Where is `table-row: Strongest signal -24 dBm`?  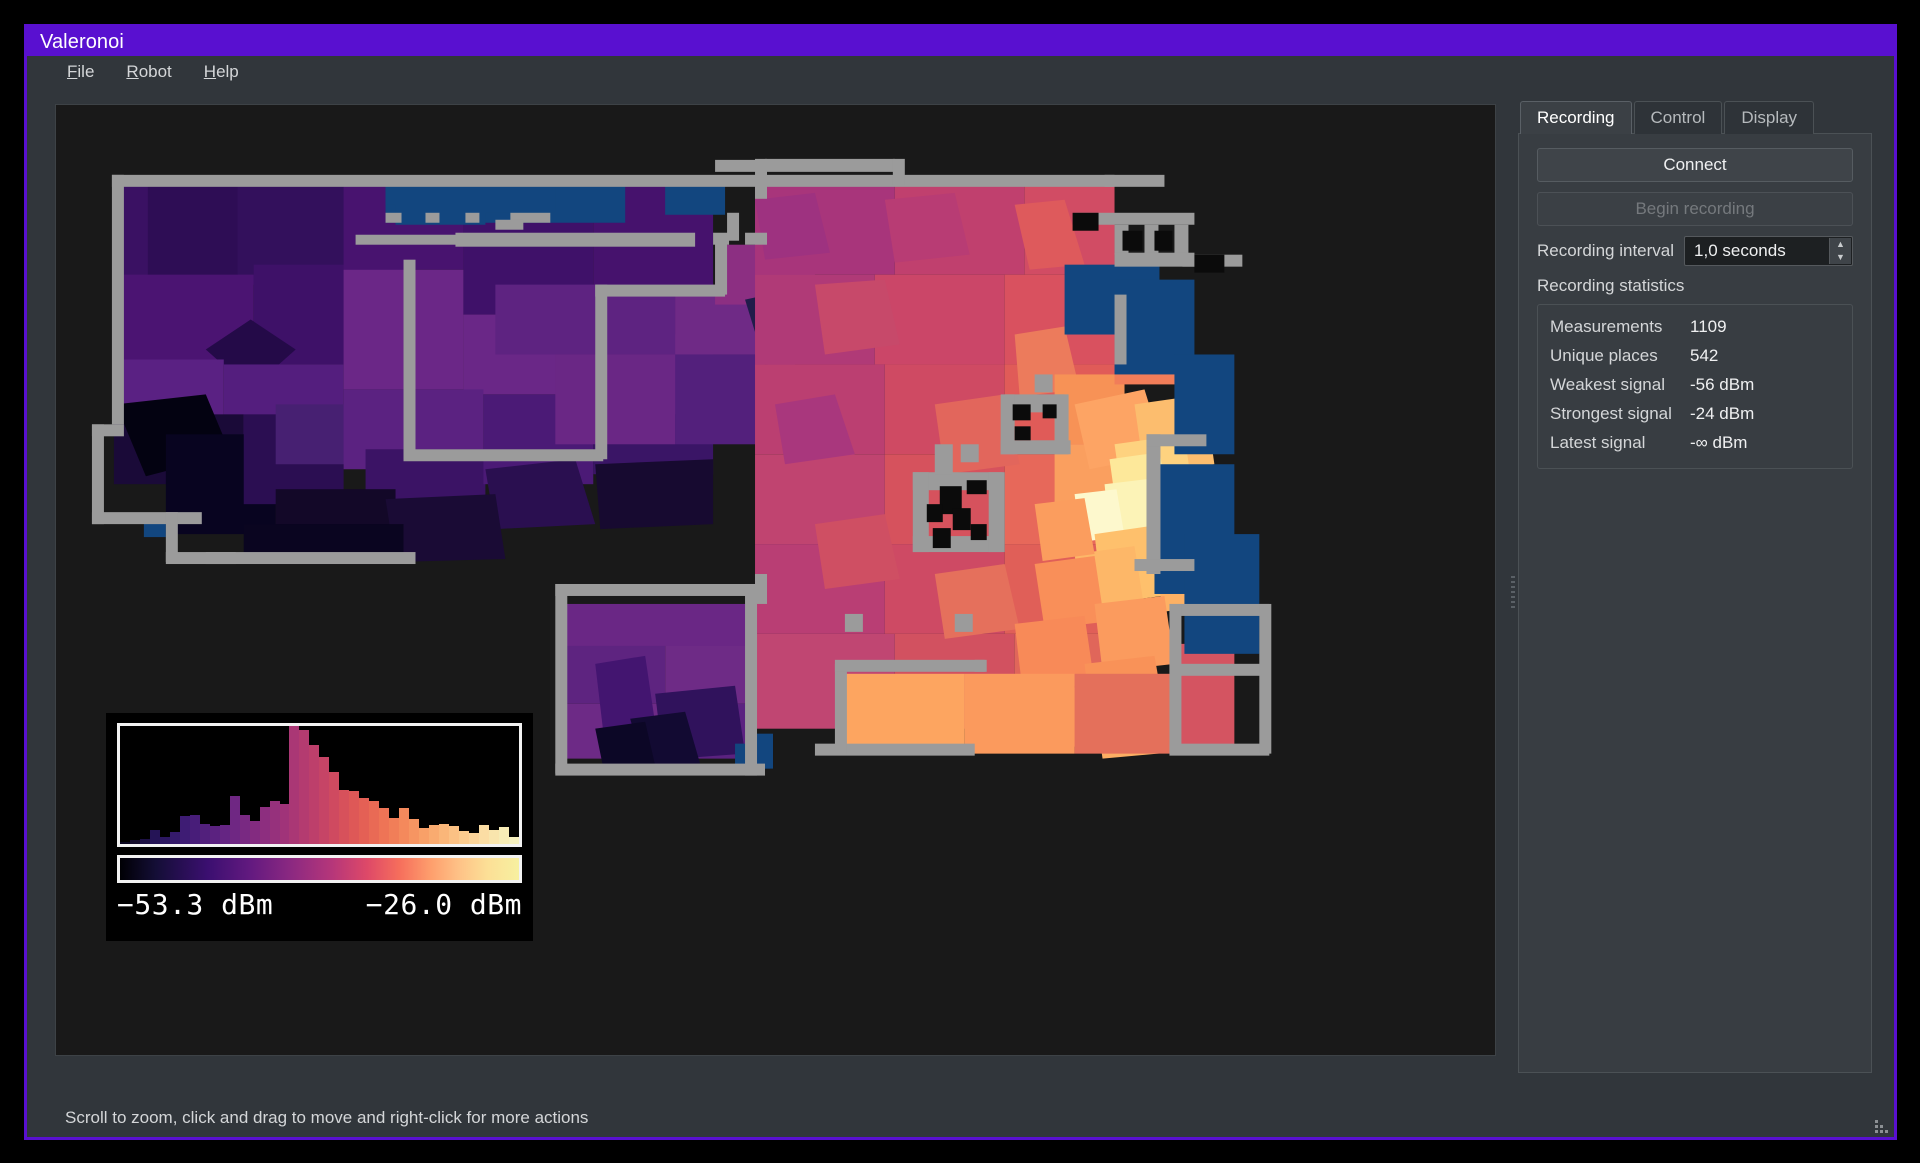
table-row: Strongest signal -24 dBm is located at coordinates (1695, 414).